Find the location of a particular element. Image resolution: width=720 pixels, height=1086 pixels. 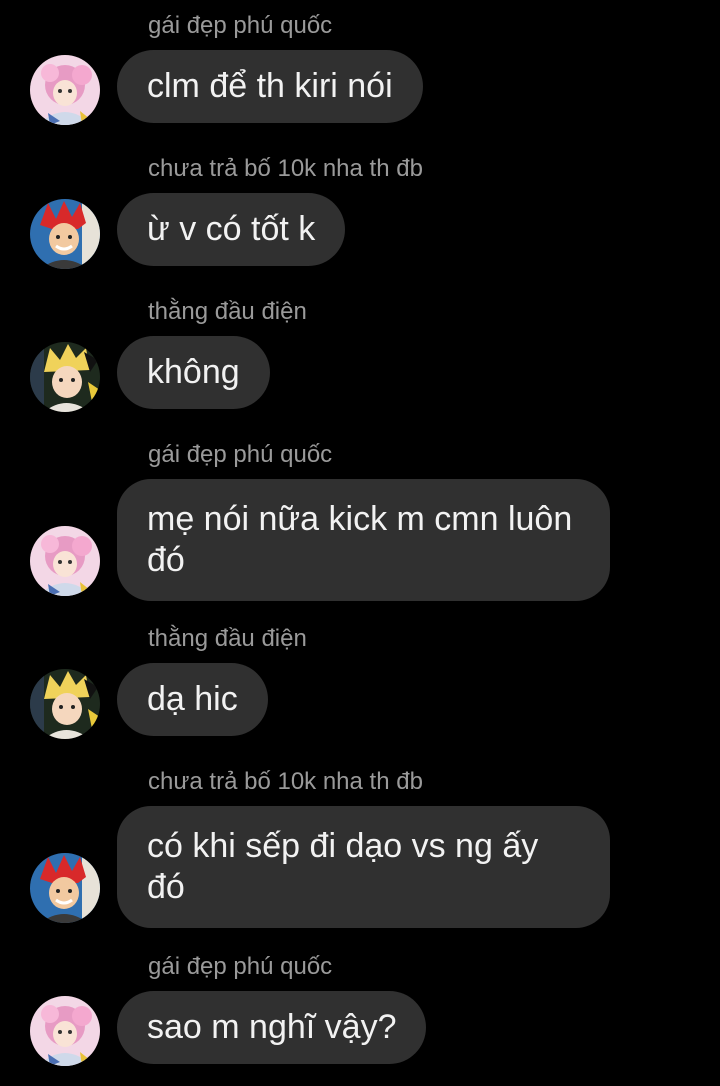

message-bubble: có khi sếp đi dạo vs ng ấy đó is located at coordinates (363, 867).